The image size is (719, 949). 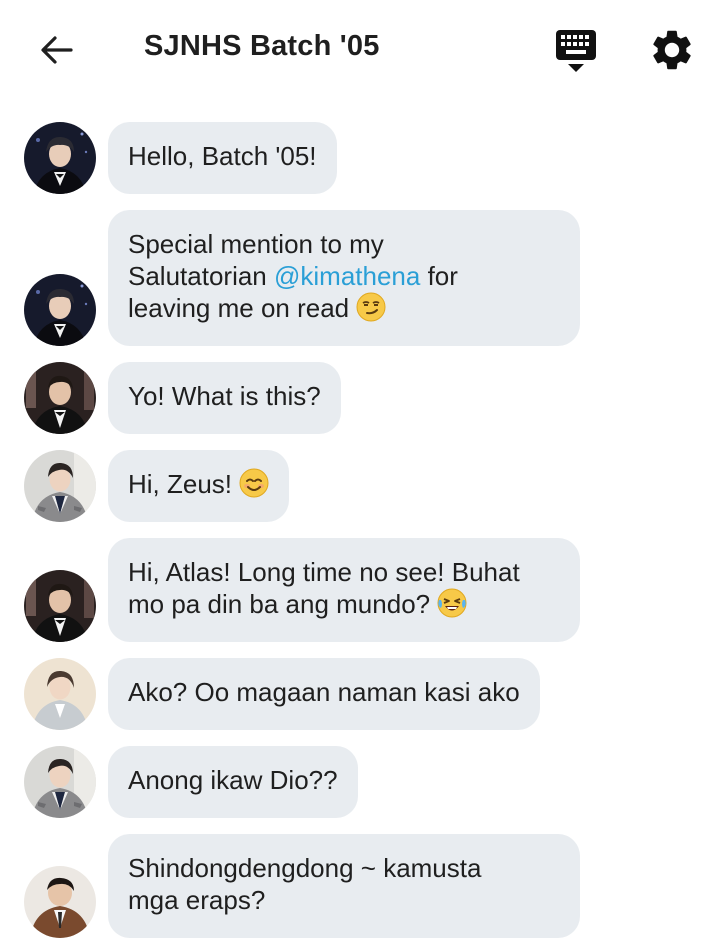 What do you see at coordinates (359, 486) in the screenshot?
I see `message-item: Hi, Zeus!` at bounding box center [359, 486].